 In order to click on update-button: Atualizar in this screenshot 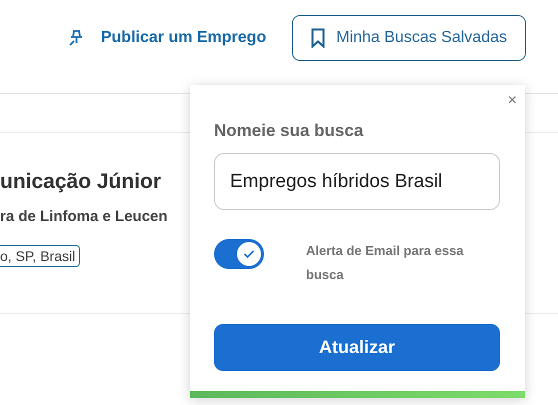, I will do `click(357, 347)`.